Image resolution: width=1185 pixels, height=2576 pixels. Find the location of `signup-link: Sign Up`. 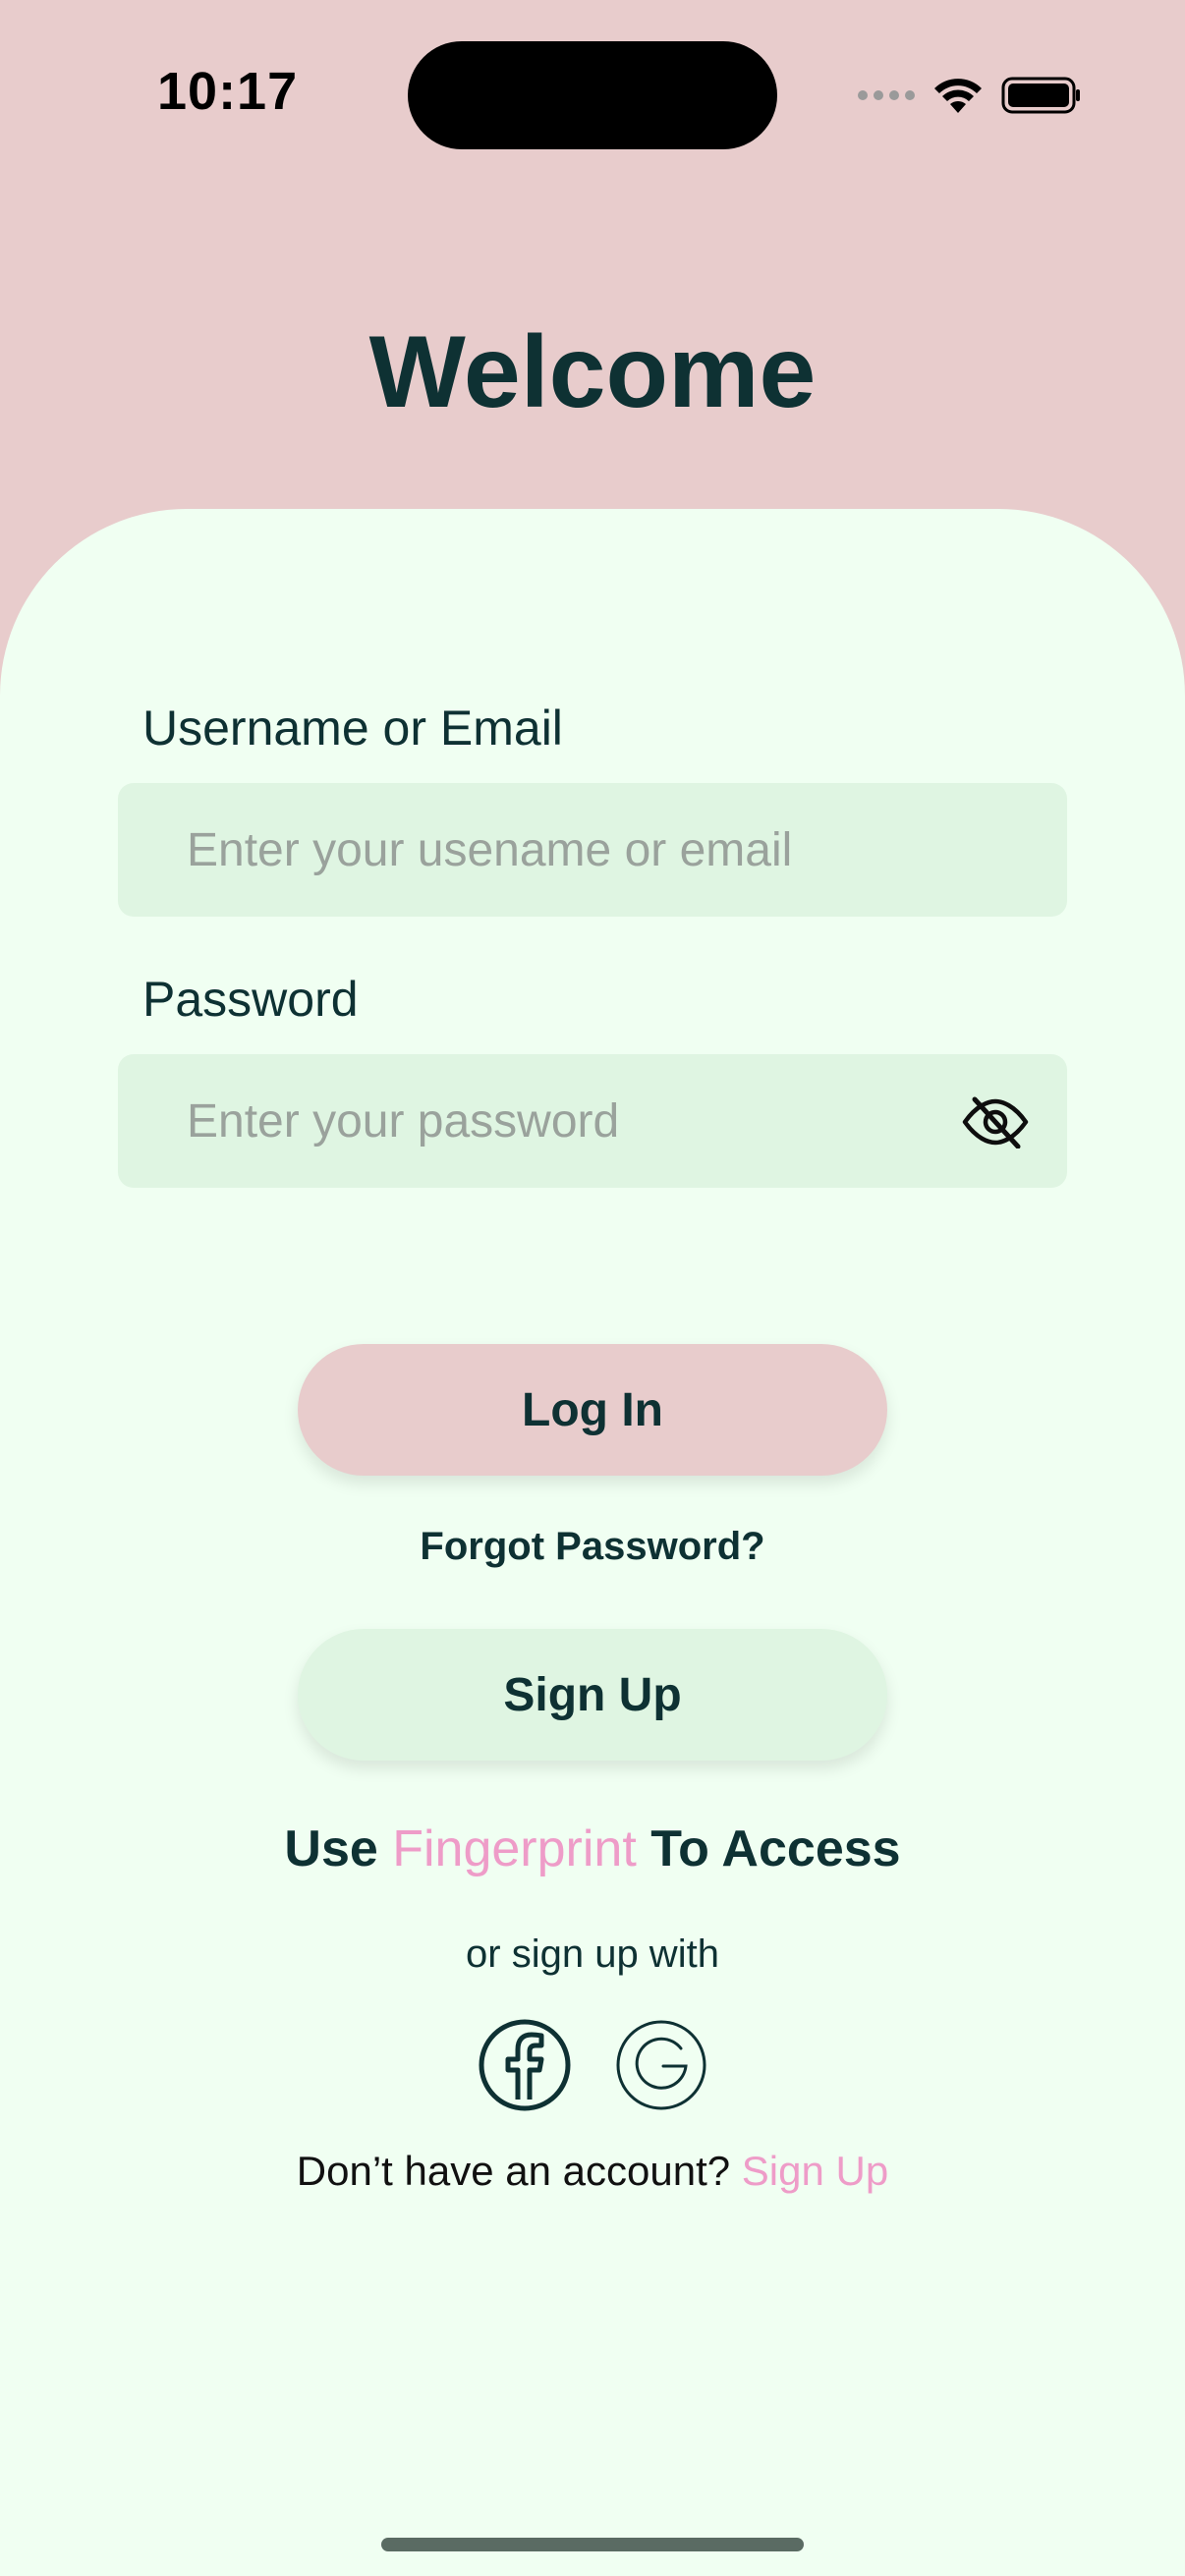

signup-link: Sign Up is located at coordinates (815, 2171).